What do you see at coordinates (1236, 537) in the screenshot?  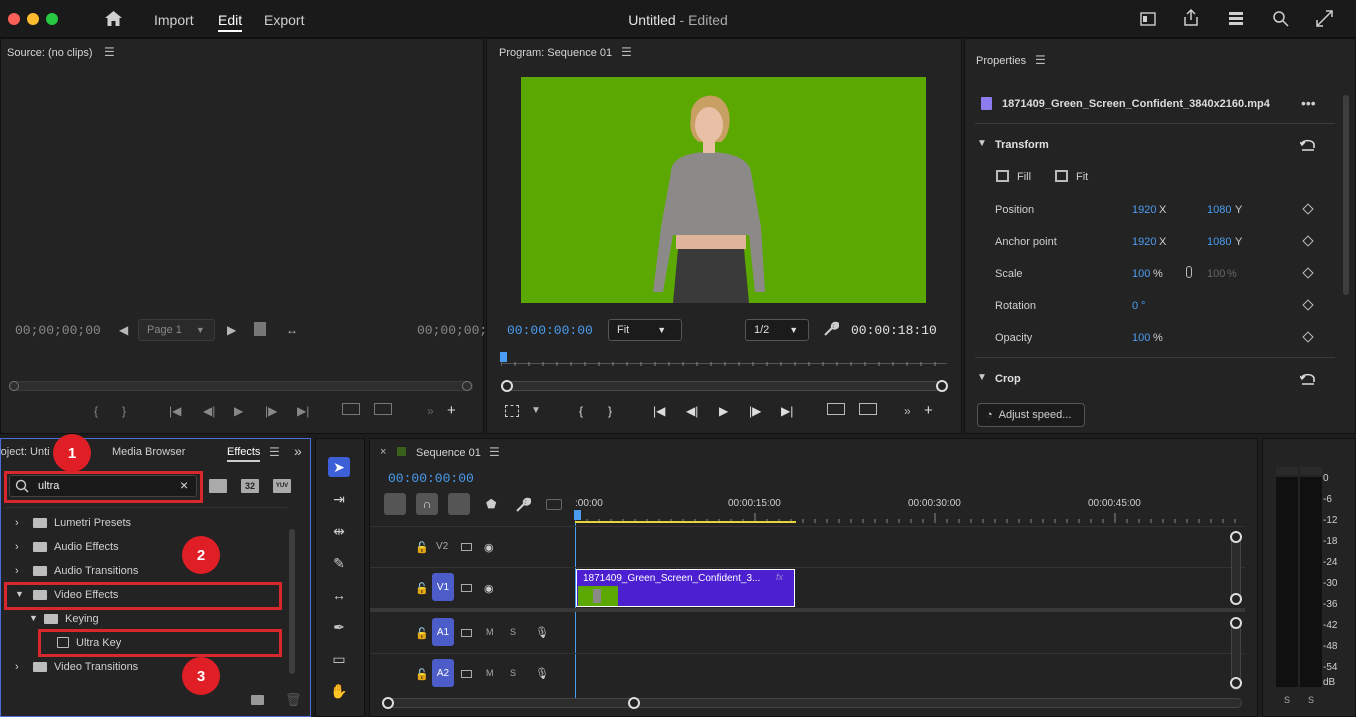 I see `video-scroll-handle-top` at bounding box center [1236, 537].